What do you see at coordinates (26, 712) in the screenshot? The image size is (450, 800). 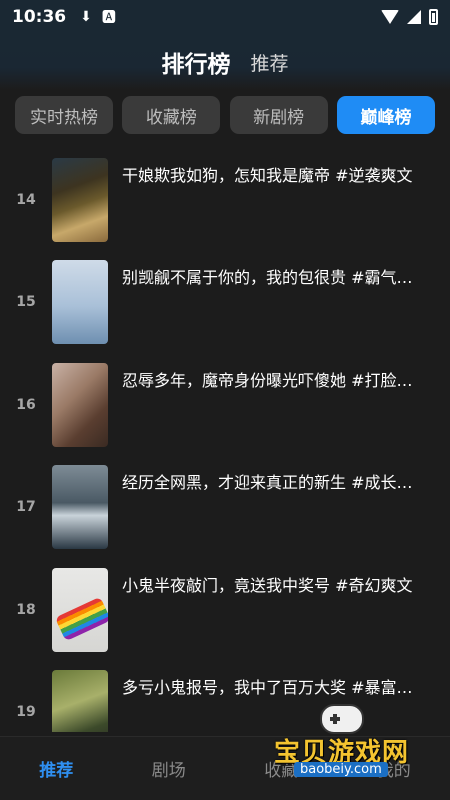 I see `rank-number: 19` at bounding box center [26, 712].